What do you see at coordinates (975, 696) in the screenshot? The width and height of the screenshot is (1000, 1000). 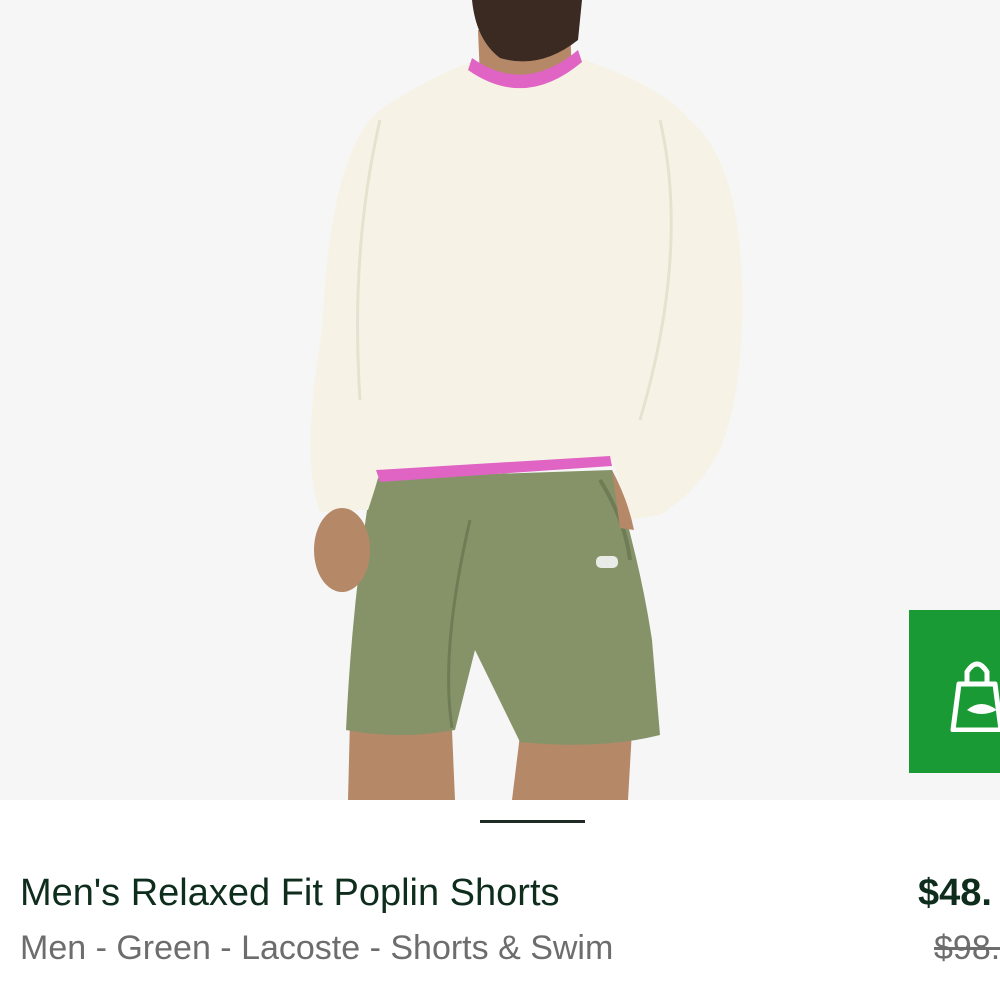 I see `shopping-bag-icon` at bounding box center [975, 696].